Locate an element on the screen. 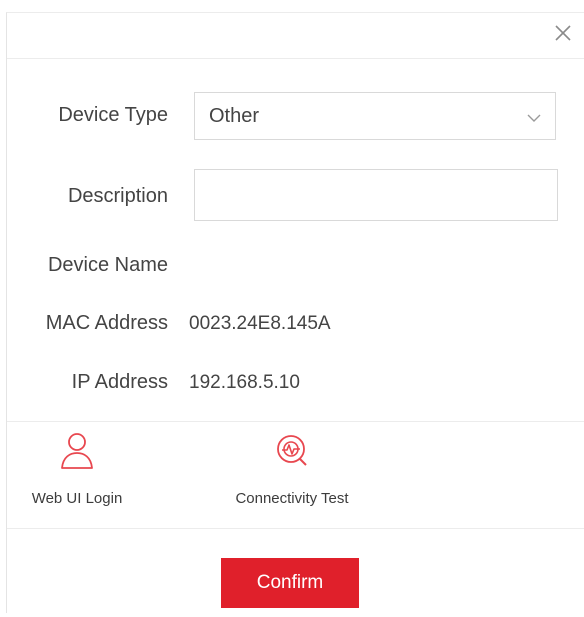 This screenshot has height=617, width=584. mac-address-label: MAC Address is located at coordinates (106, 323).